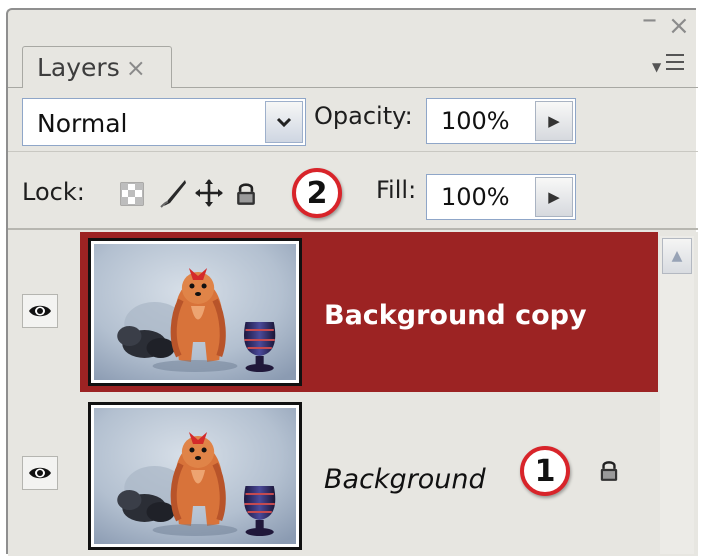  Describe the element at coordinates (677, 395) in the screenshot. I see `layers-scrollbar: ▲` at that location.